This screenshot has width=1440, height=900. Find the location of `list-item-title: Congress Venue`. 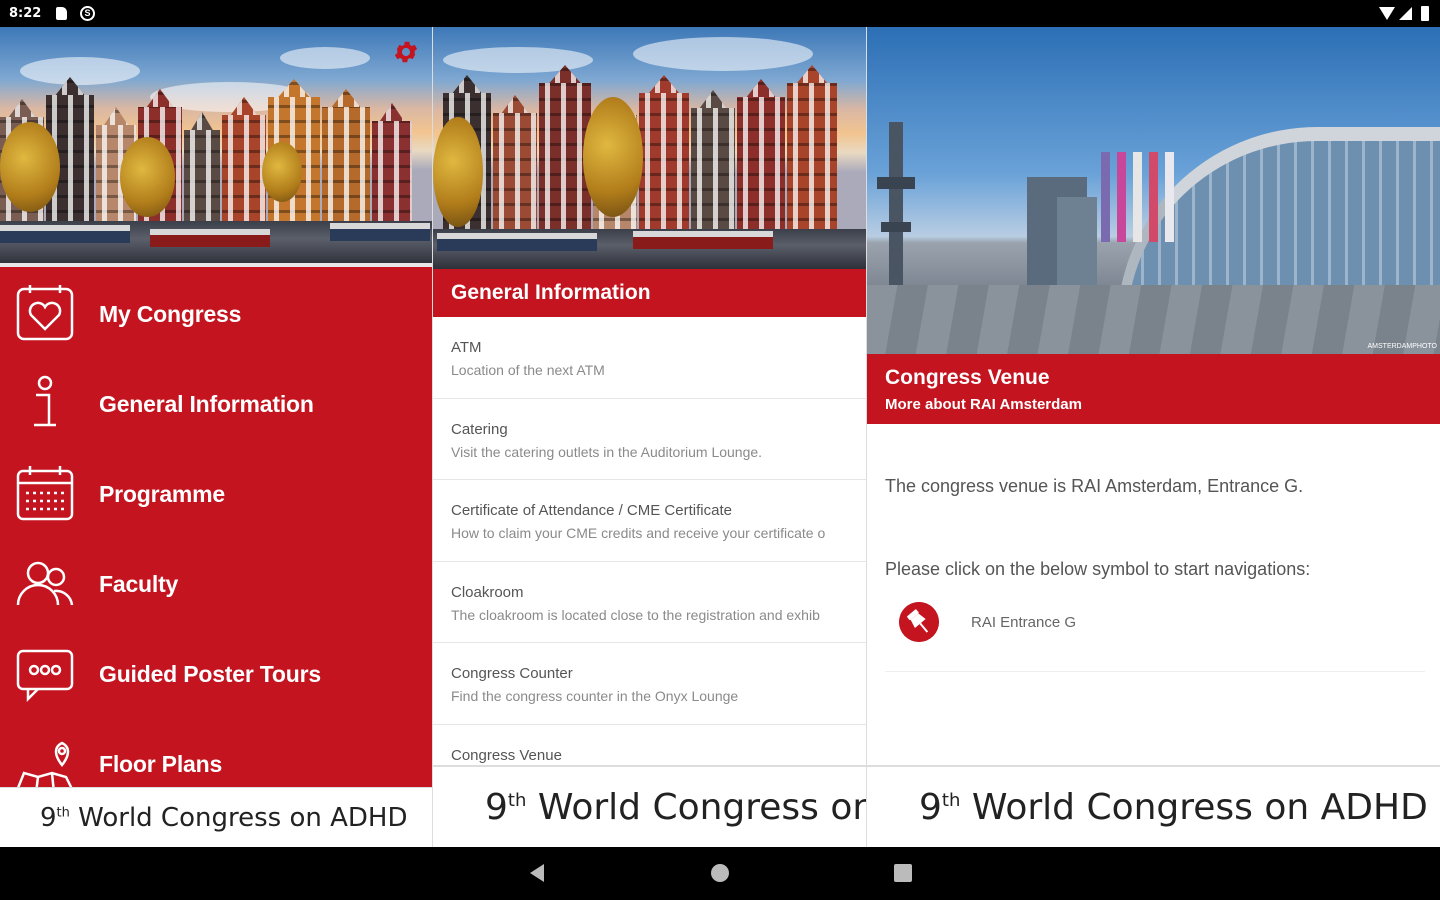

list-item-title: Congress Venue is located at coordinates (506, 755).